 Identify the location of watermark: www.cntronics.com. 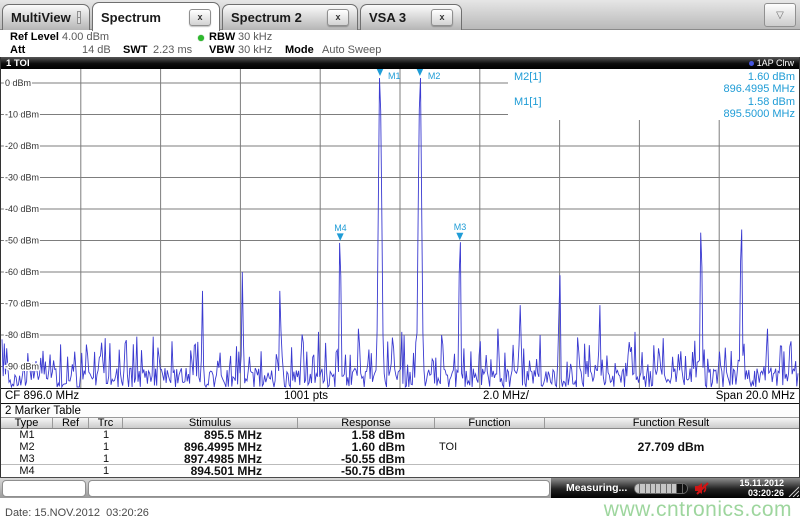
(697, 509).